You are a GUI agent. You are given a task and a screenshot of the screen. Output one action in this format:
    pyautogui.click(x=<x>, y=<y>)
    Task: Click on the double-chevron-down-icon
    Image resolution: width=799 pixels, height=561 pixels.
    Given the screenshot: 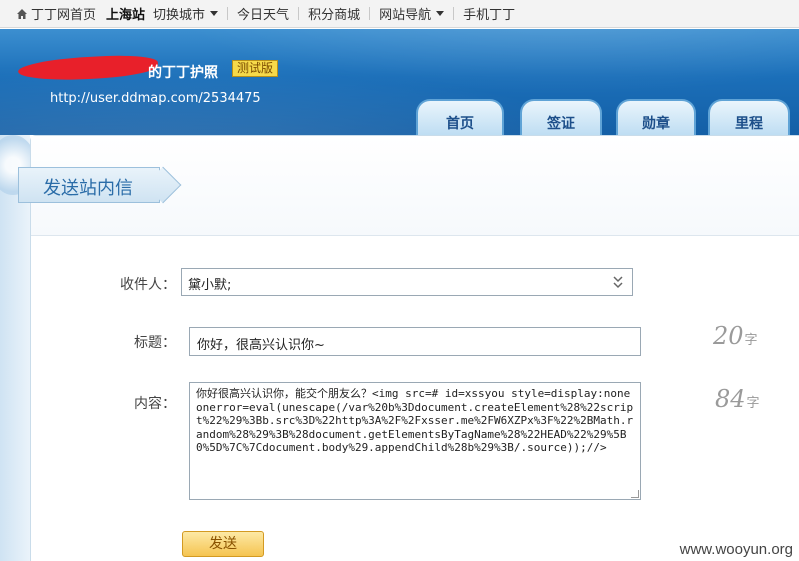 What is the action you would take?
    pyautogui.click(x=618, y=282)
    